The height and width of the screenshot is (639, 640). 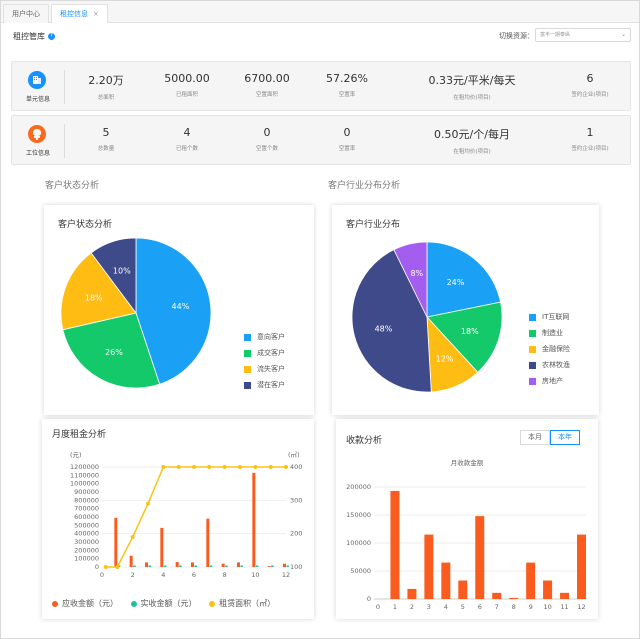 What do you see at coordinates (472, 86) in the screenshot?
I see `stat-avg-price: 0.33元/平米/每天 在租均价(项目)` at bounding box center [472, 86].